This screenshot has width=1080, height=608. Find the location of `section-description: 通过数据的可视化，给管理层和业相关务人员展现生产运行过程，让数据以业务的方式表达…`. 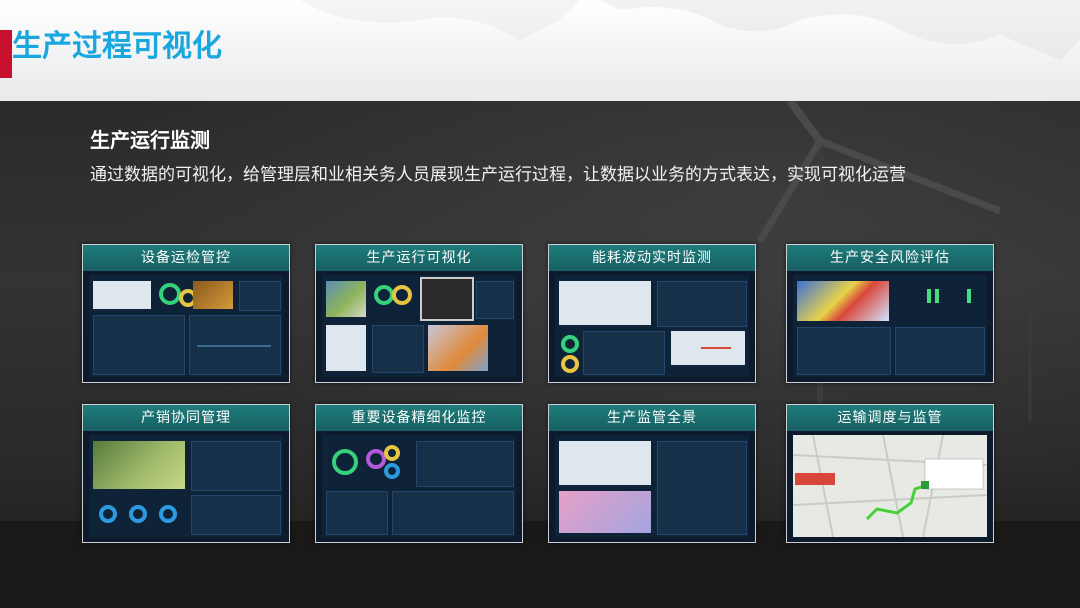

section-description: 通过数据的可视化，给管理层和业相关务人员展现生产运行过程，让数据以业务的方式表达… is located at coordinates (498, 175).